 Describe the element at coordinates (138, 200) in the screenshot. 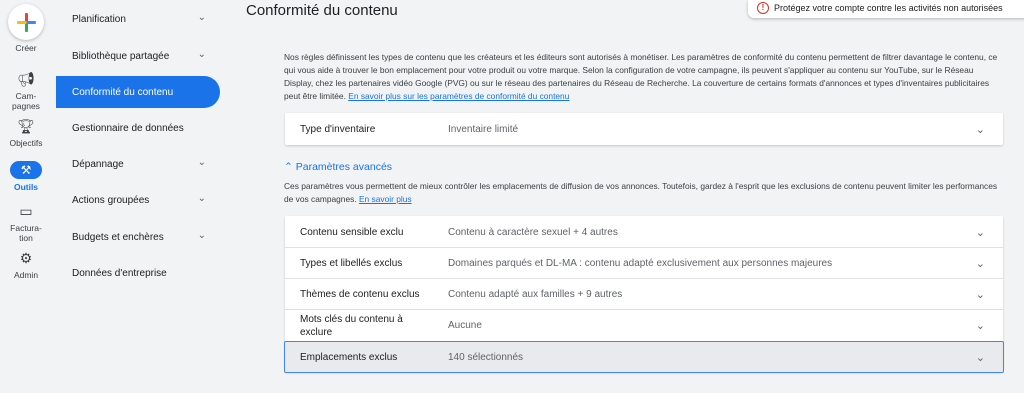

I see `nav-item-bulk-actions: Actions groupées ⌄` at that location.